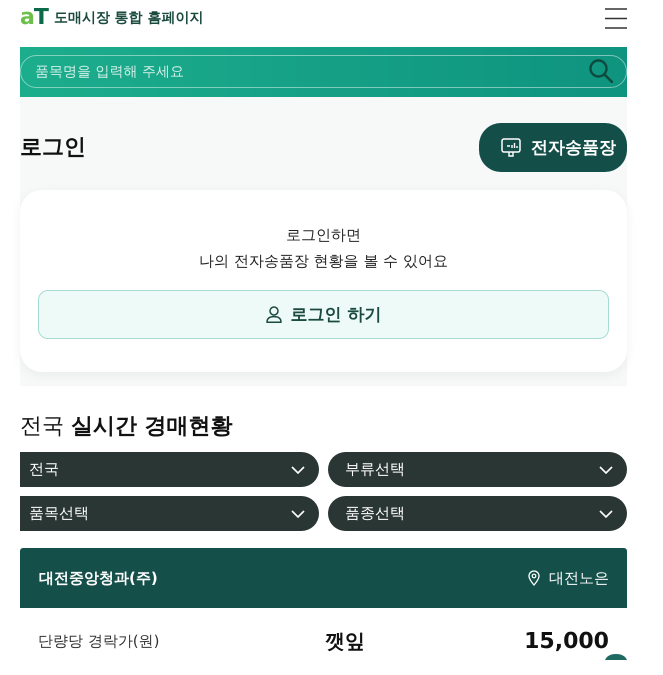 The image size is (663, 675). I want to click on filter-dropdown: 부류선택, so click(477, 469).